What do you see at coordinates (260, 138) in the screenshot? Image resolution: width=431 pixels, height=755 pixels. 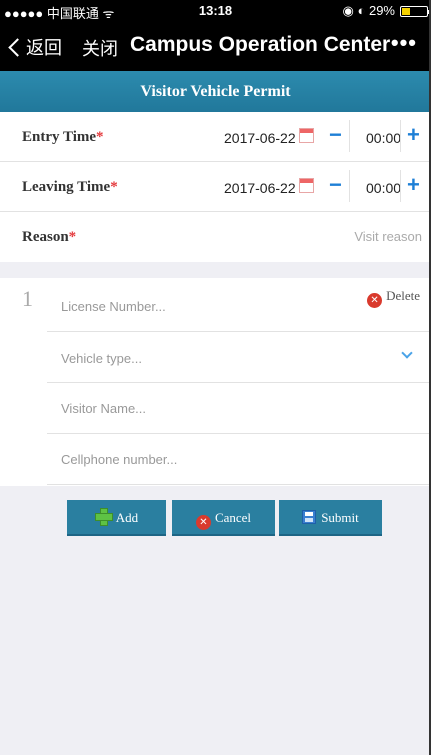 I see `entry-date-value: 2017-06-22` at bounding box center [260, 138].